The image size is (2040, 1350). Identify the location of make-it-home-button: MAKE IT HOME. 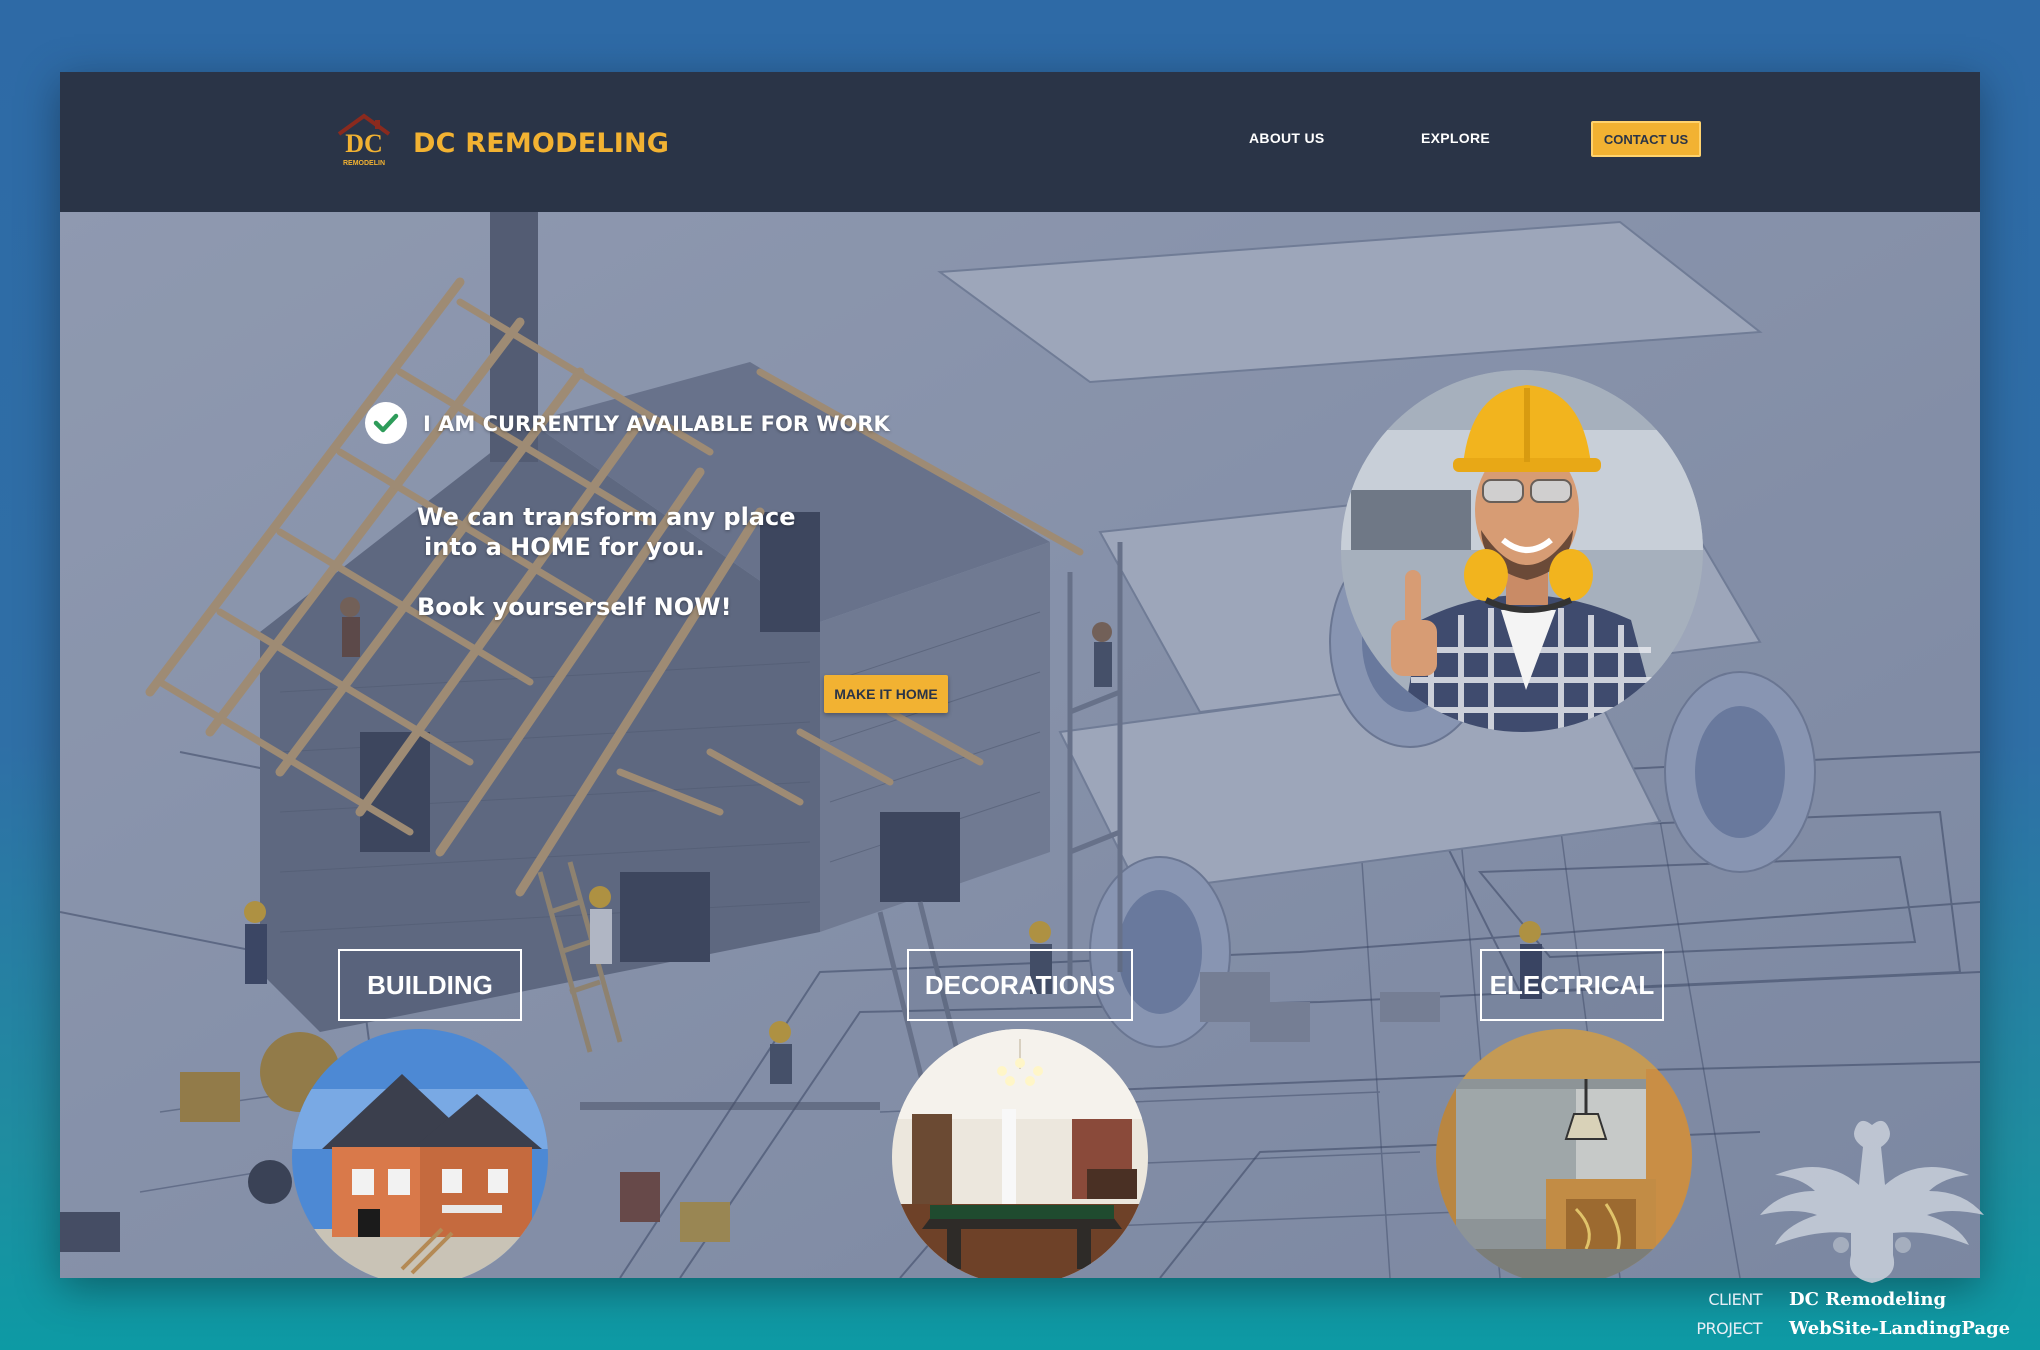
(886, 694).